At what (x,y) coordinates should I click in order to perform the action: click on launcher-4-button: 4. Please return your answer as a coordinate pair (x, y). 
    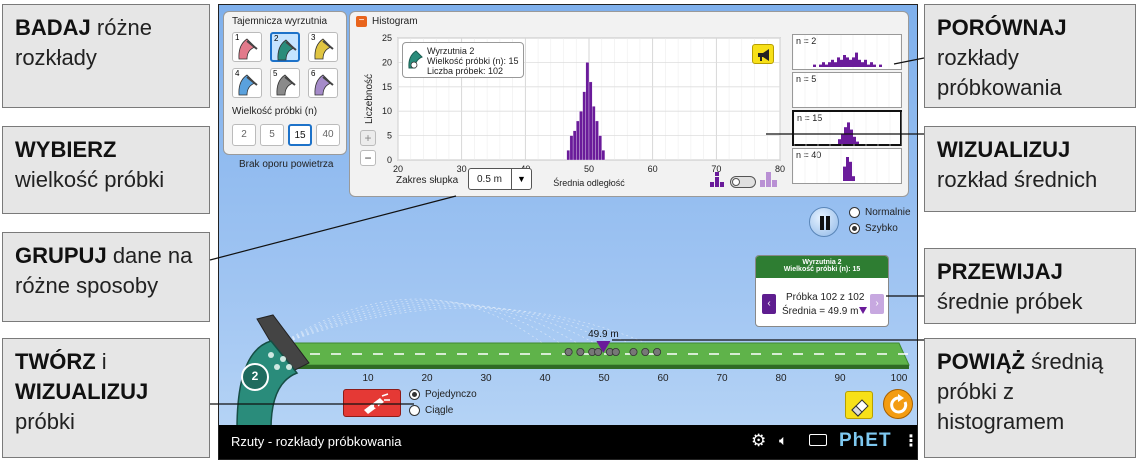
    Looking at the image, I should click on (247, 83).